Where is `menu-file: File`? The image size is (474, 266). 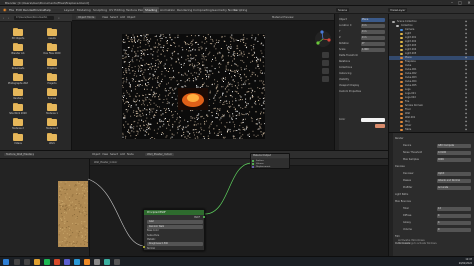 menu-file: File is located at coordinates (11, 10).